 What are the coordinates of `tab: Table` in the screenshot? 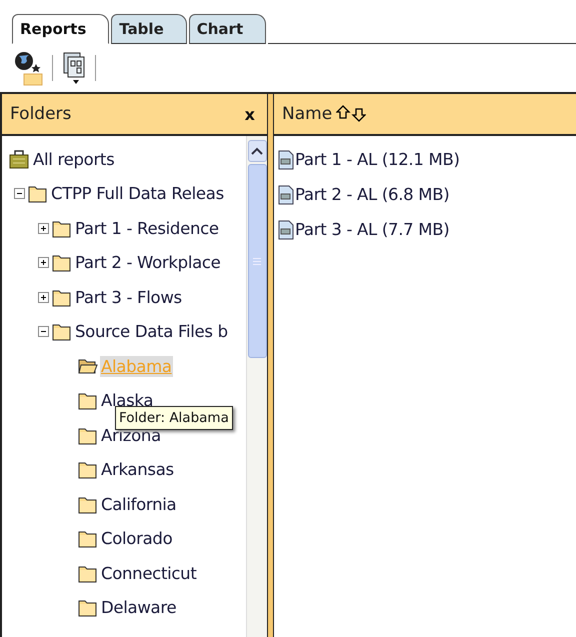 It's located at (149, 29).